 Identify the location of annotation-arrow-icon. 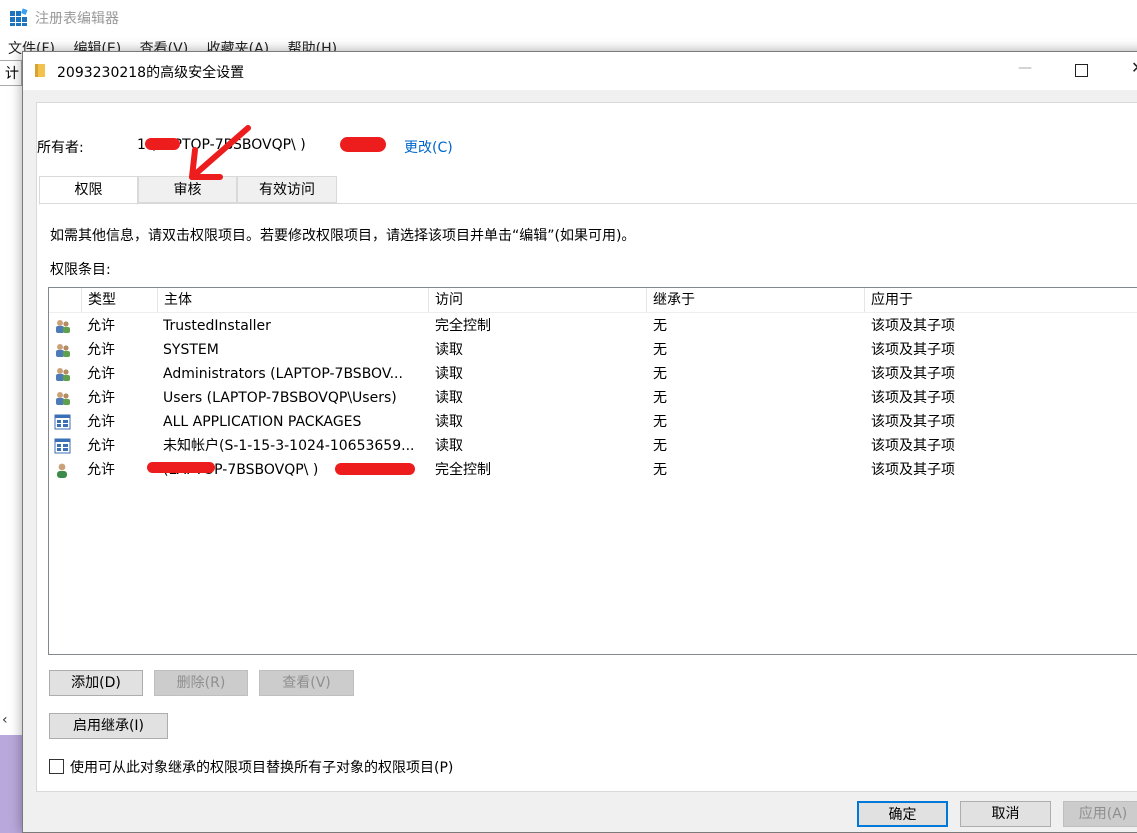
(220, 152).